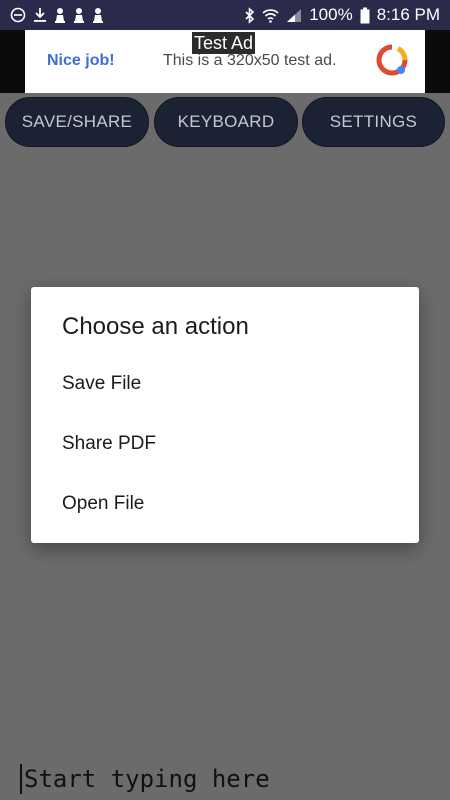 The image size is (450, 800). Describe the element at coordinates (77, 122) in the screenshot. I see `save-share-button: SAVE/SHARE` at that location.